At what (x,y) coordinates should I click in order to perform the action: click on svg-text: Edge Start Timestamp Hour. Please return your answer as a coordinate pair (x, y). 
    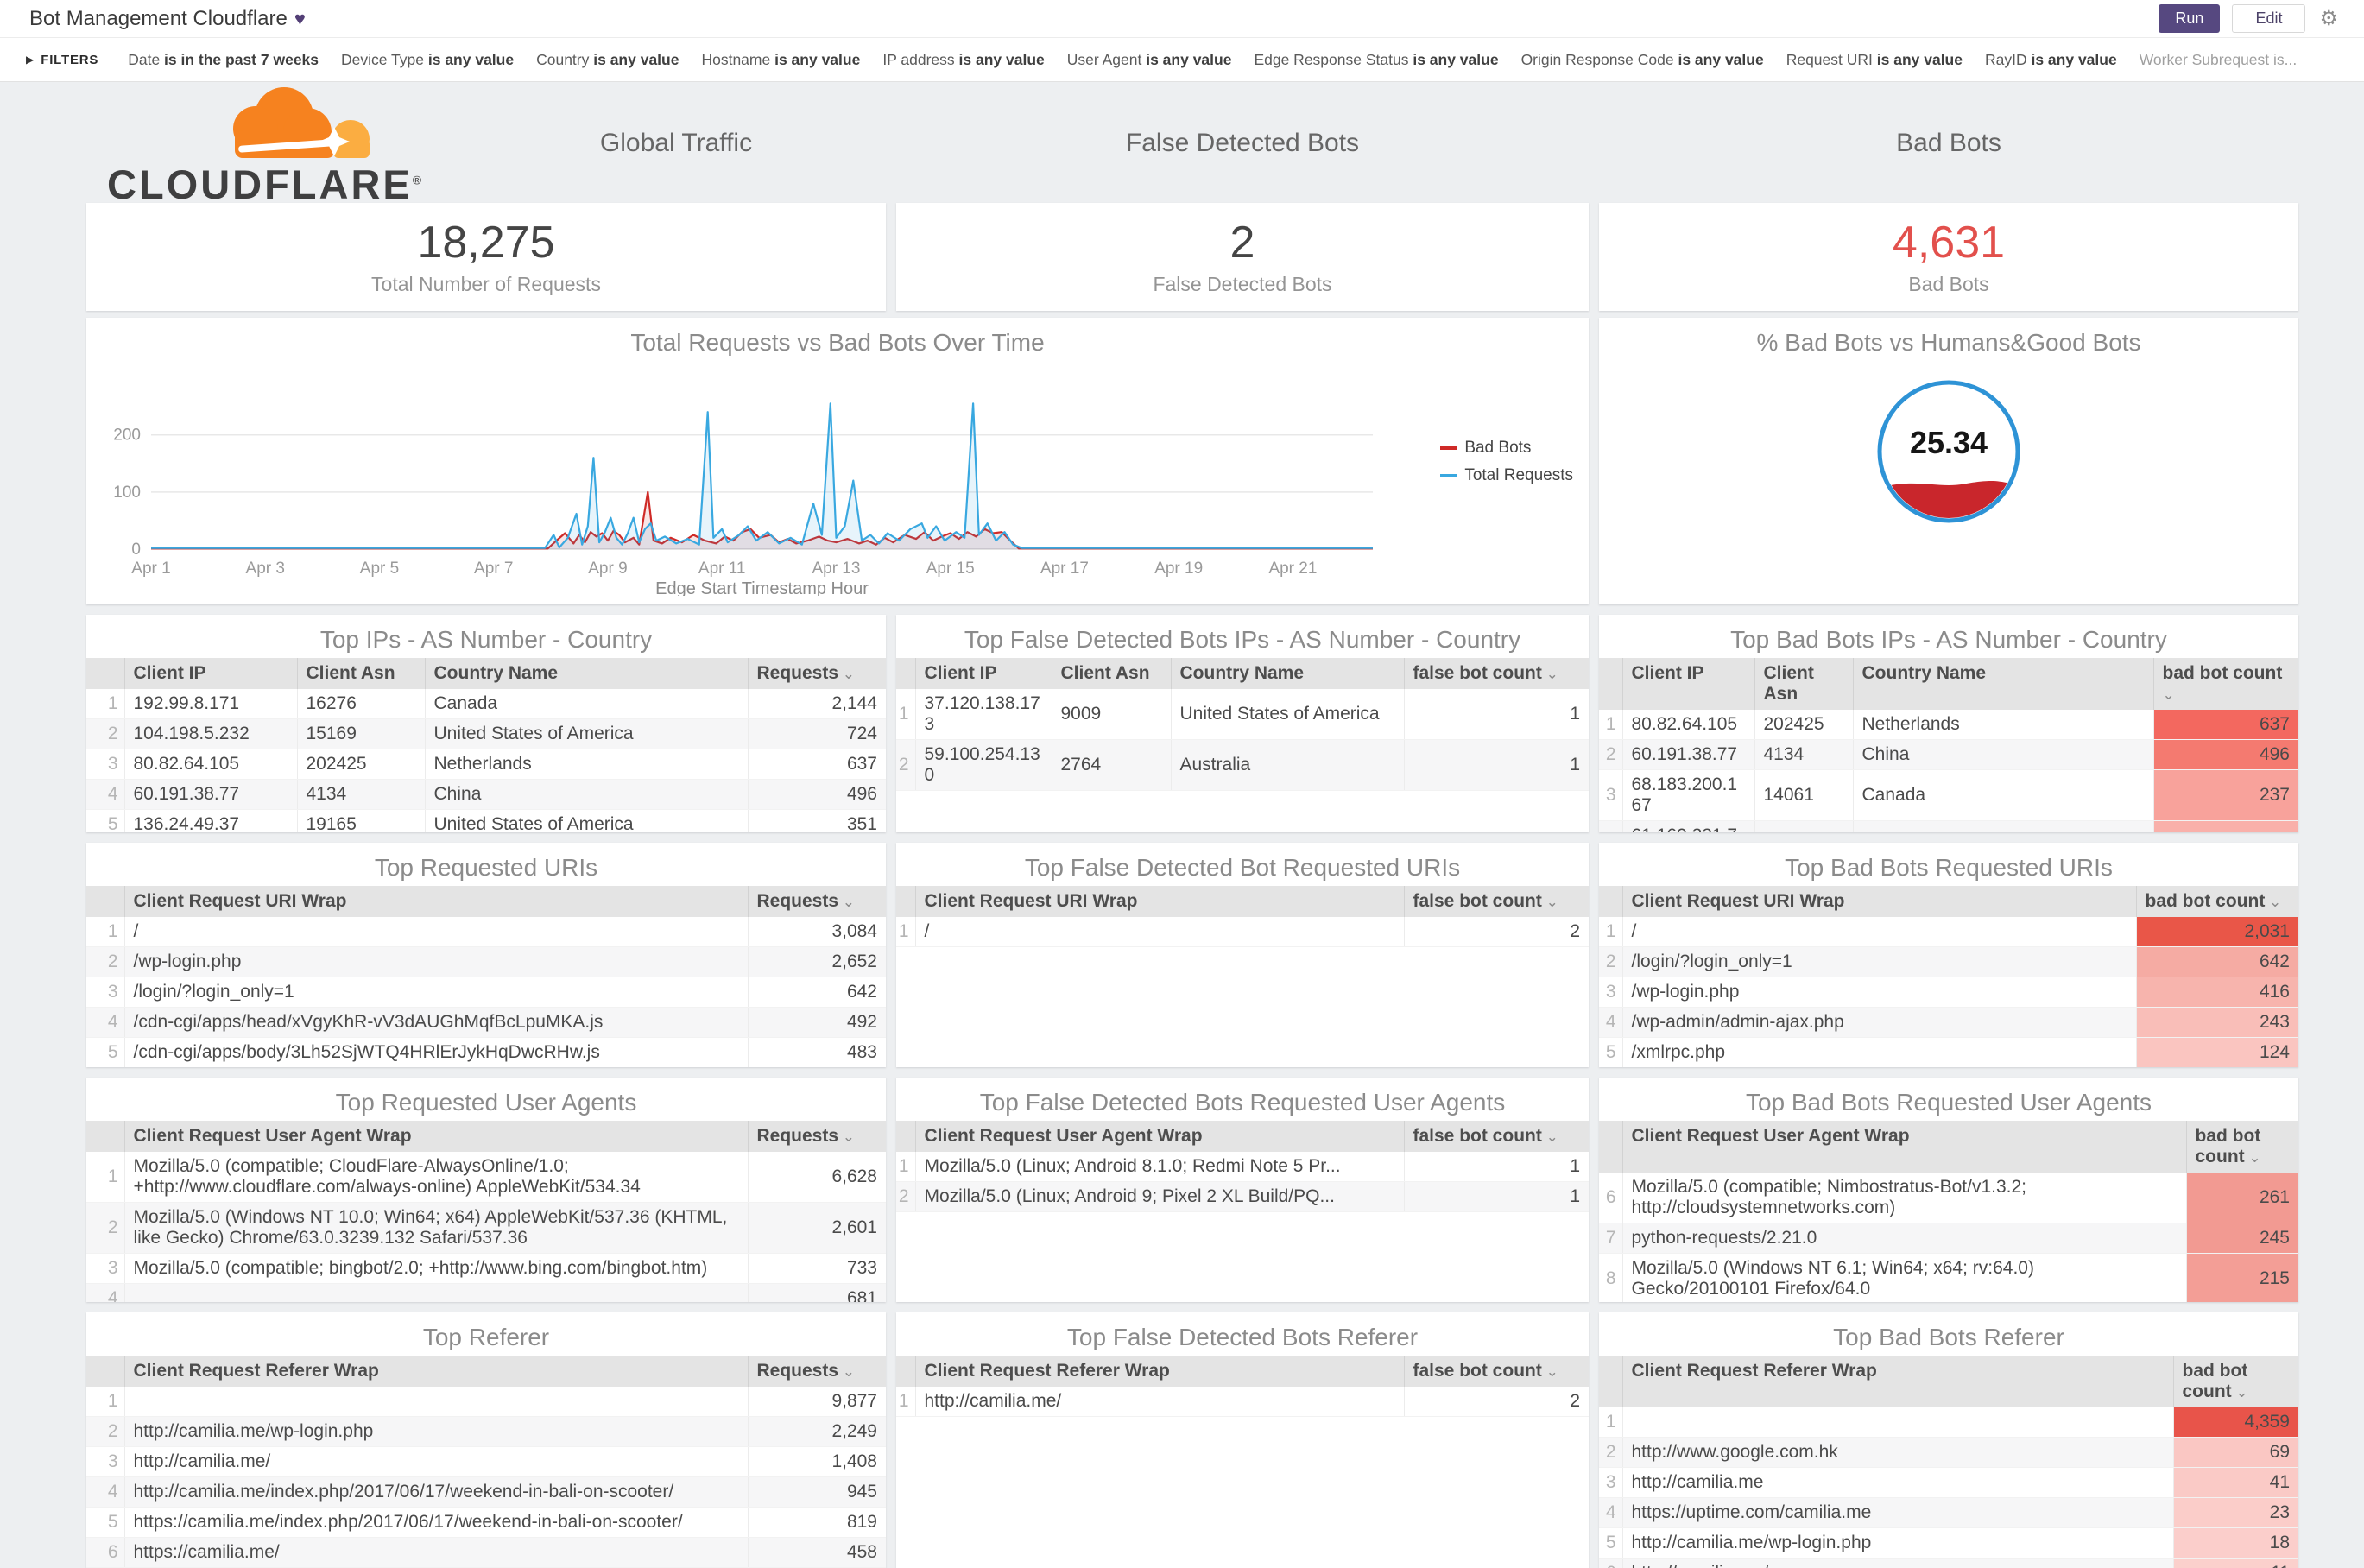
    Looking at the image, I should click on (762, 588).